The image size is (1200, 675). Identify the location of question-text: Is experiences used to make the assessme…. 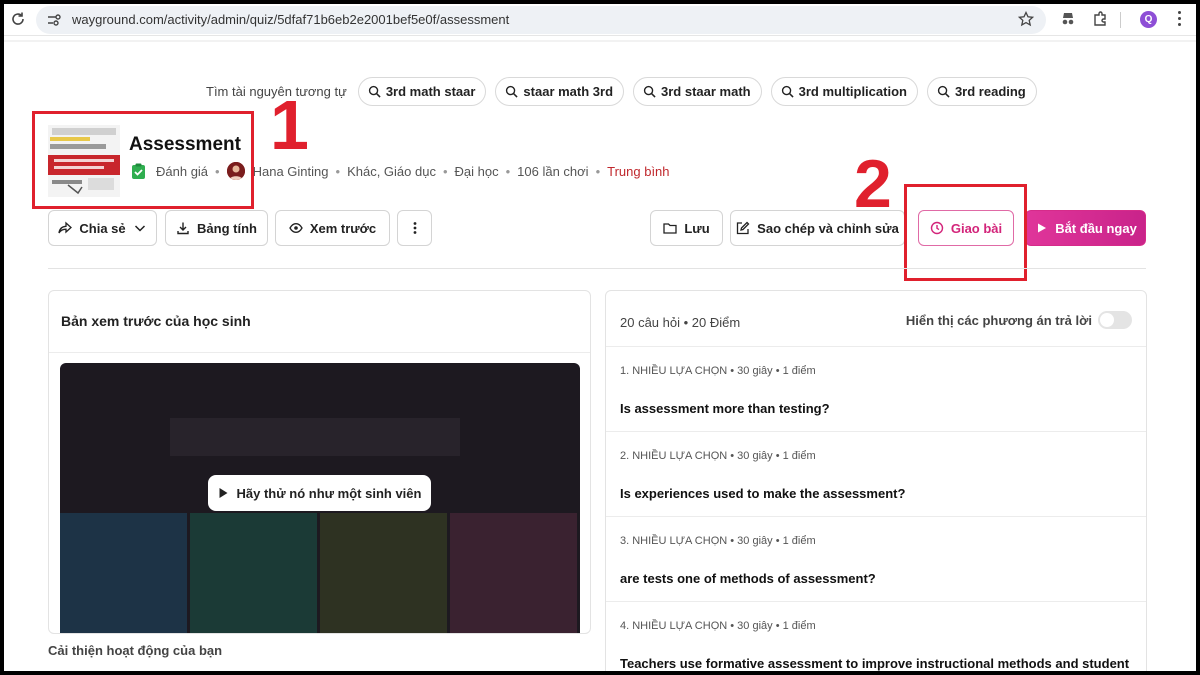
(763, 493).